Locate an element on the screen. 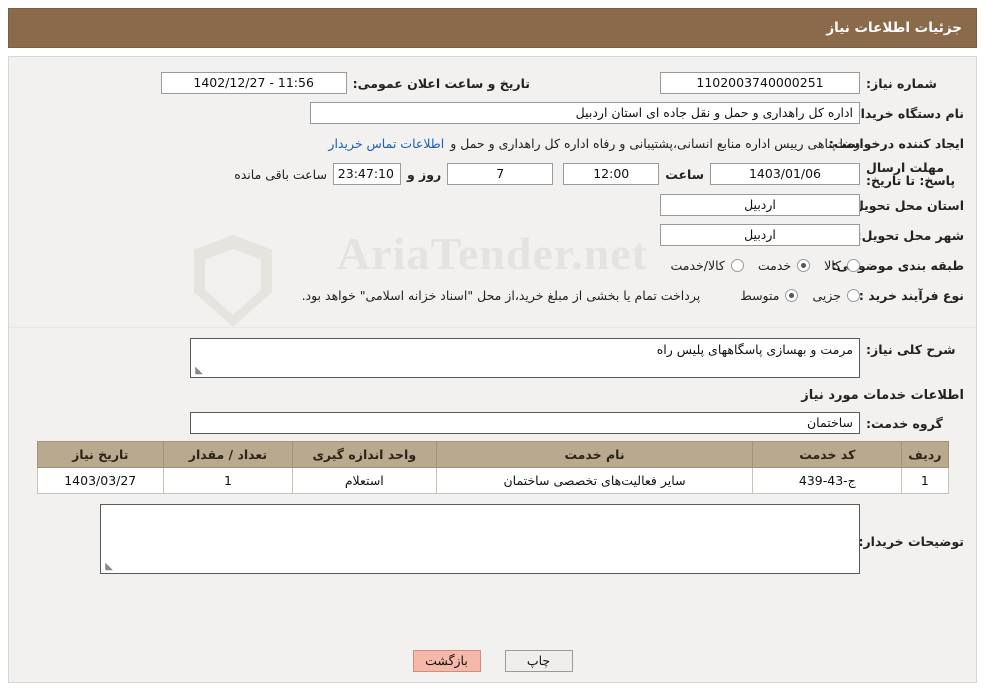 Image resolution: width=985 pixels, height=691 pixels. th-quantity: تعداد / مقدار is located at coordinates (227, 454).